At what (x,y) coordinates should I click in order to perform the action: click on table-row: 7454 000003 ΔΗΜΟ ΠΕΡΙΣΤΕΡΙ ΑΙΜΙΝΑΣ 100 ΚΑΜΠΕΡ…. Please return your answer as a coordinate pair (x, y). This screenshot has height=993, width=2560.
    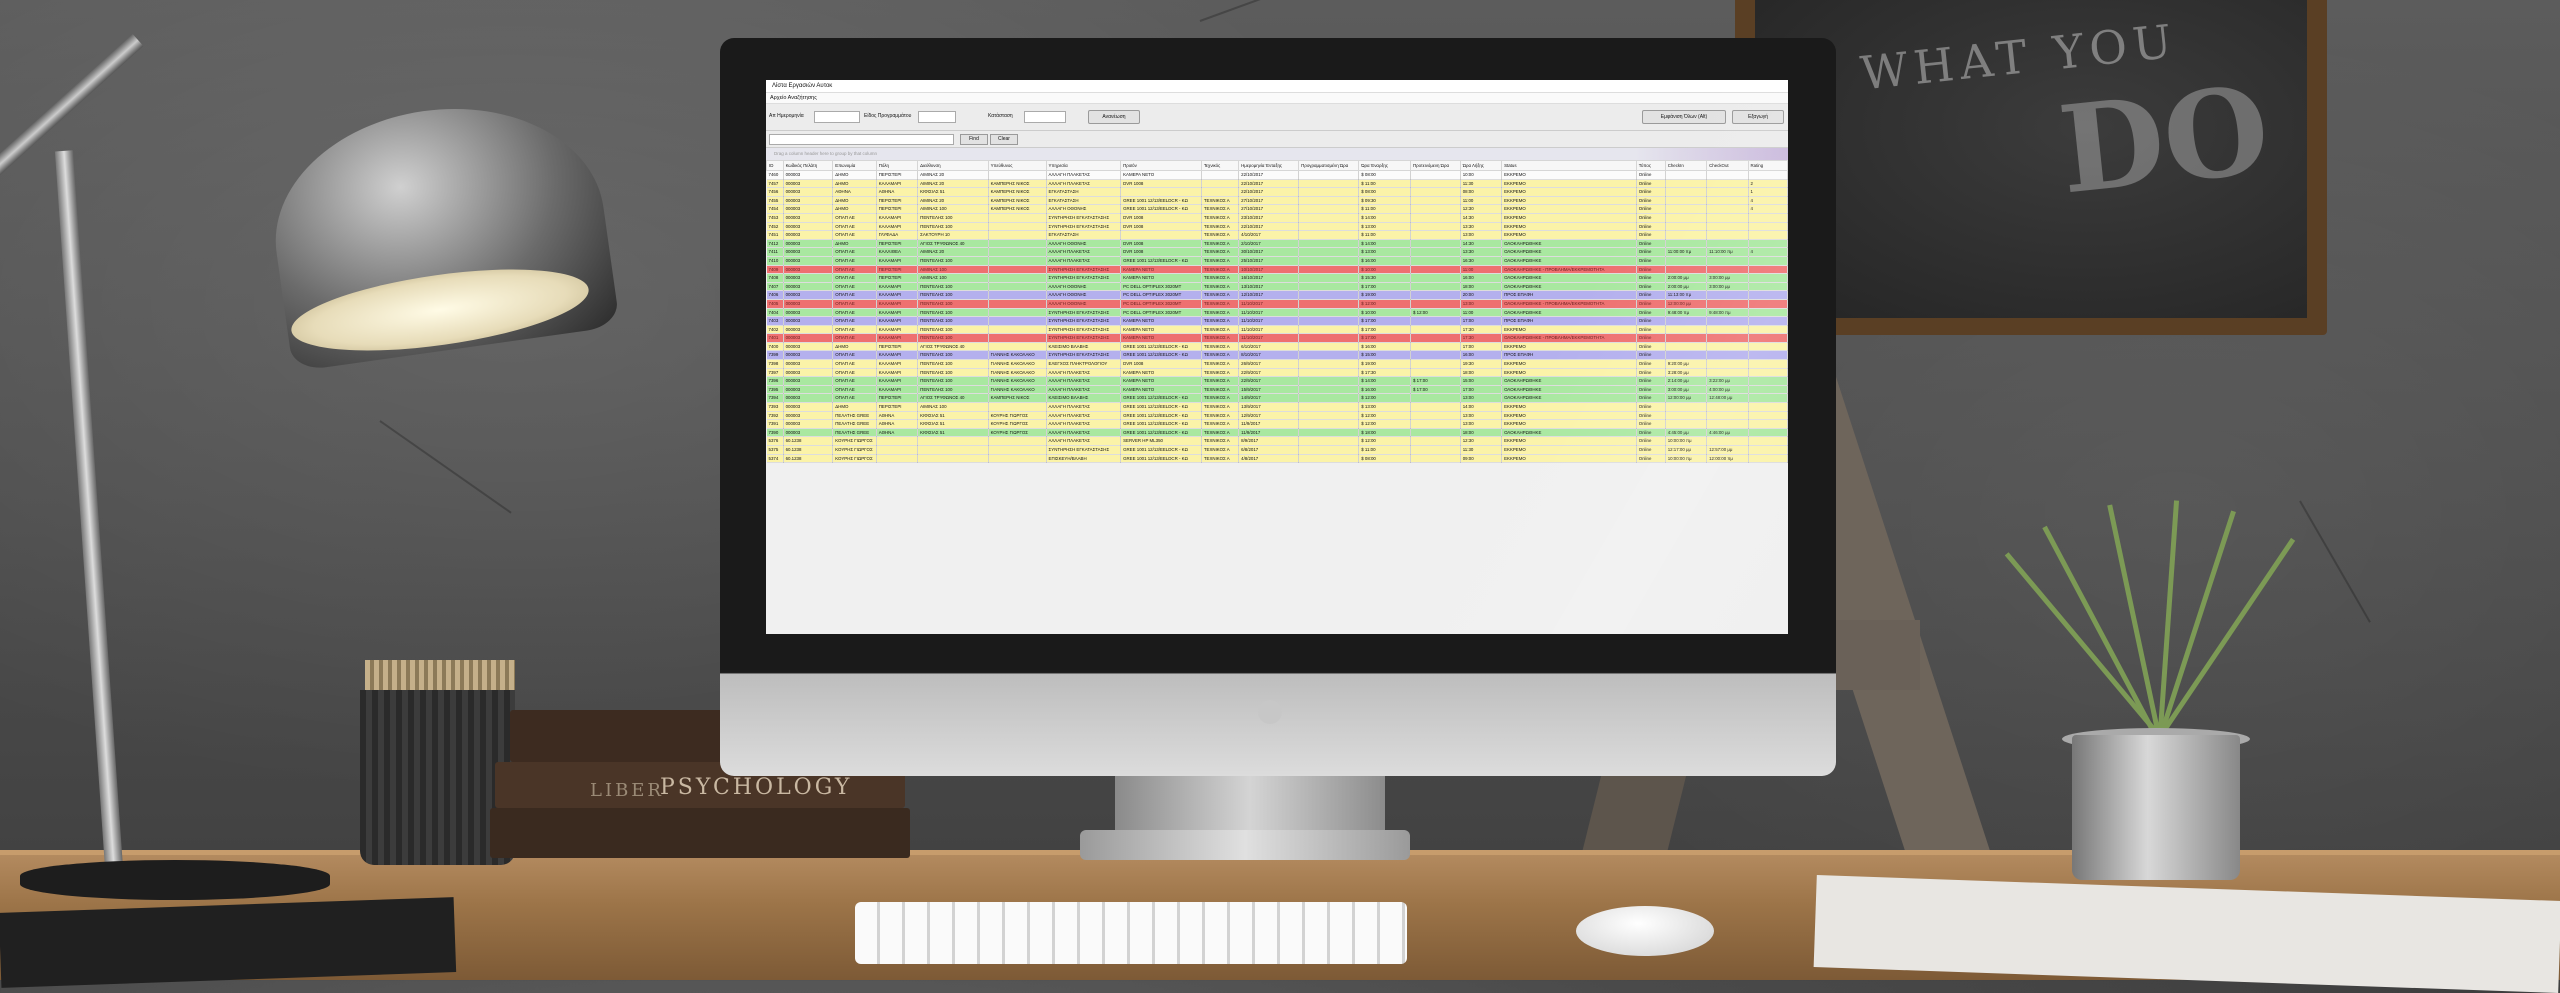
    Looking at the image, I should click on (1277, 209).